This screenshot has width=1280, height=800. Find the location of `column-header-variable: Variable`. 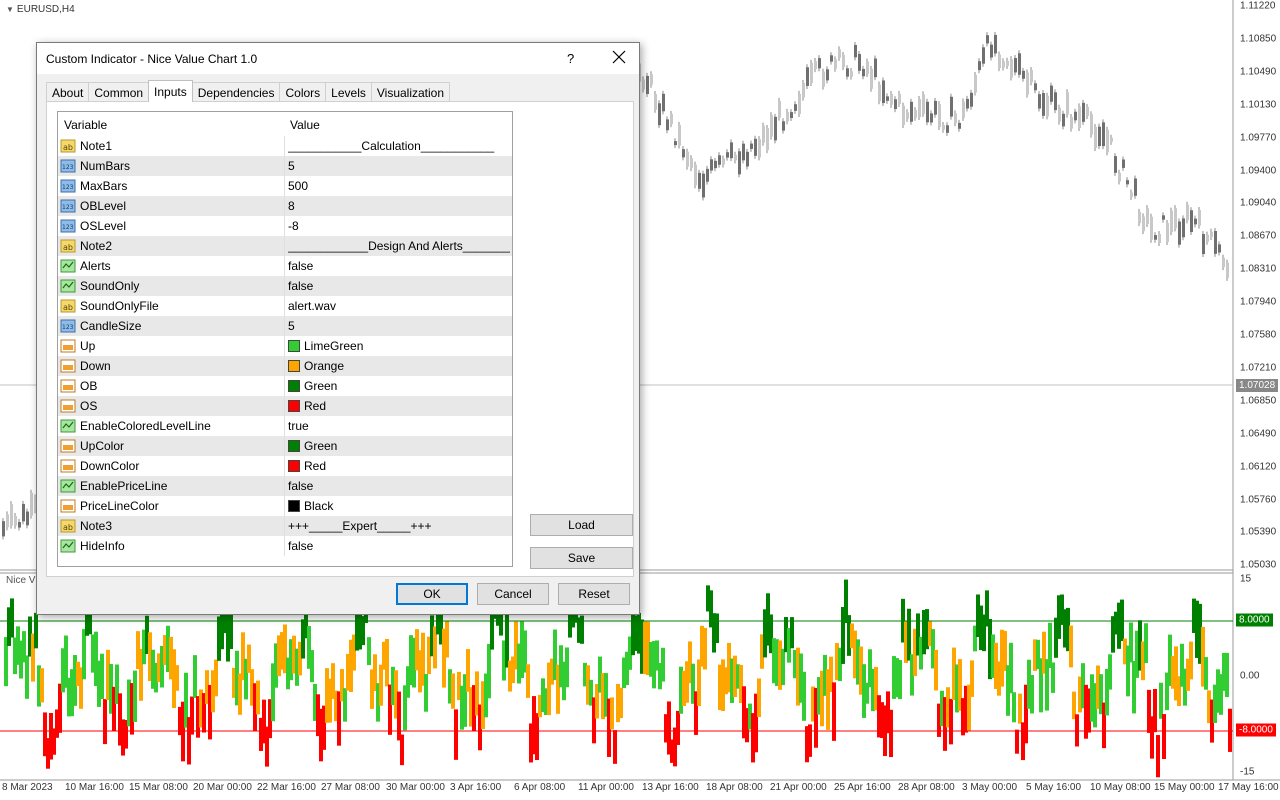

column-header-variable: Variable is located at coordinates (85, 125).